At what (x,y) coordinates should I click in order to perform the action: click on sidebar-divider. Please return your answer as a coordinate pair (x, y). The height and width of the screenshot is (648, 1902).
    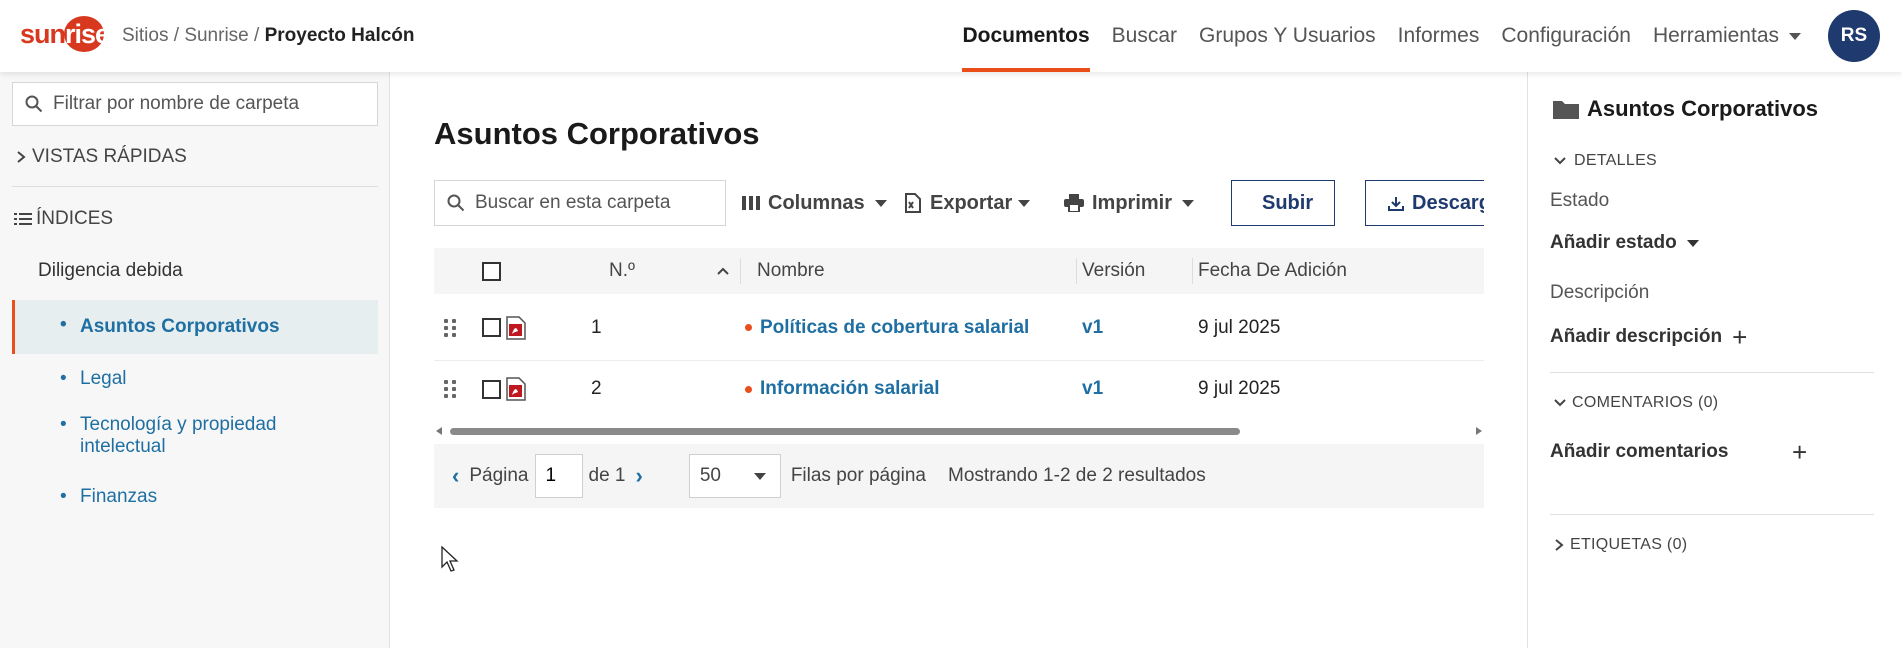
    Looking at the image, I should click on (195, 186).